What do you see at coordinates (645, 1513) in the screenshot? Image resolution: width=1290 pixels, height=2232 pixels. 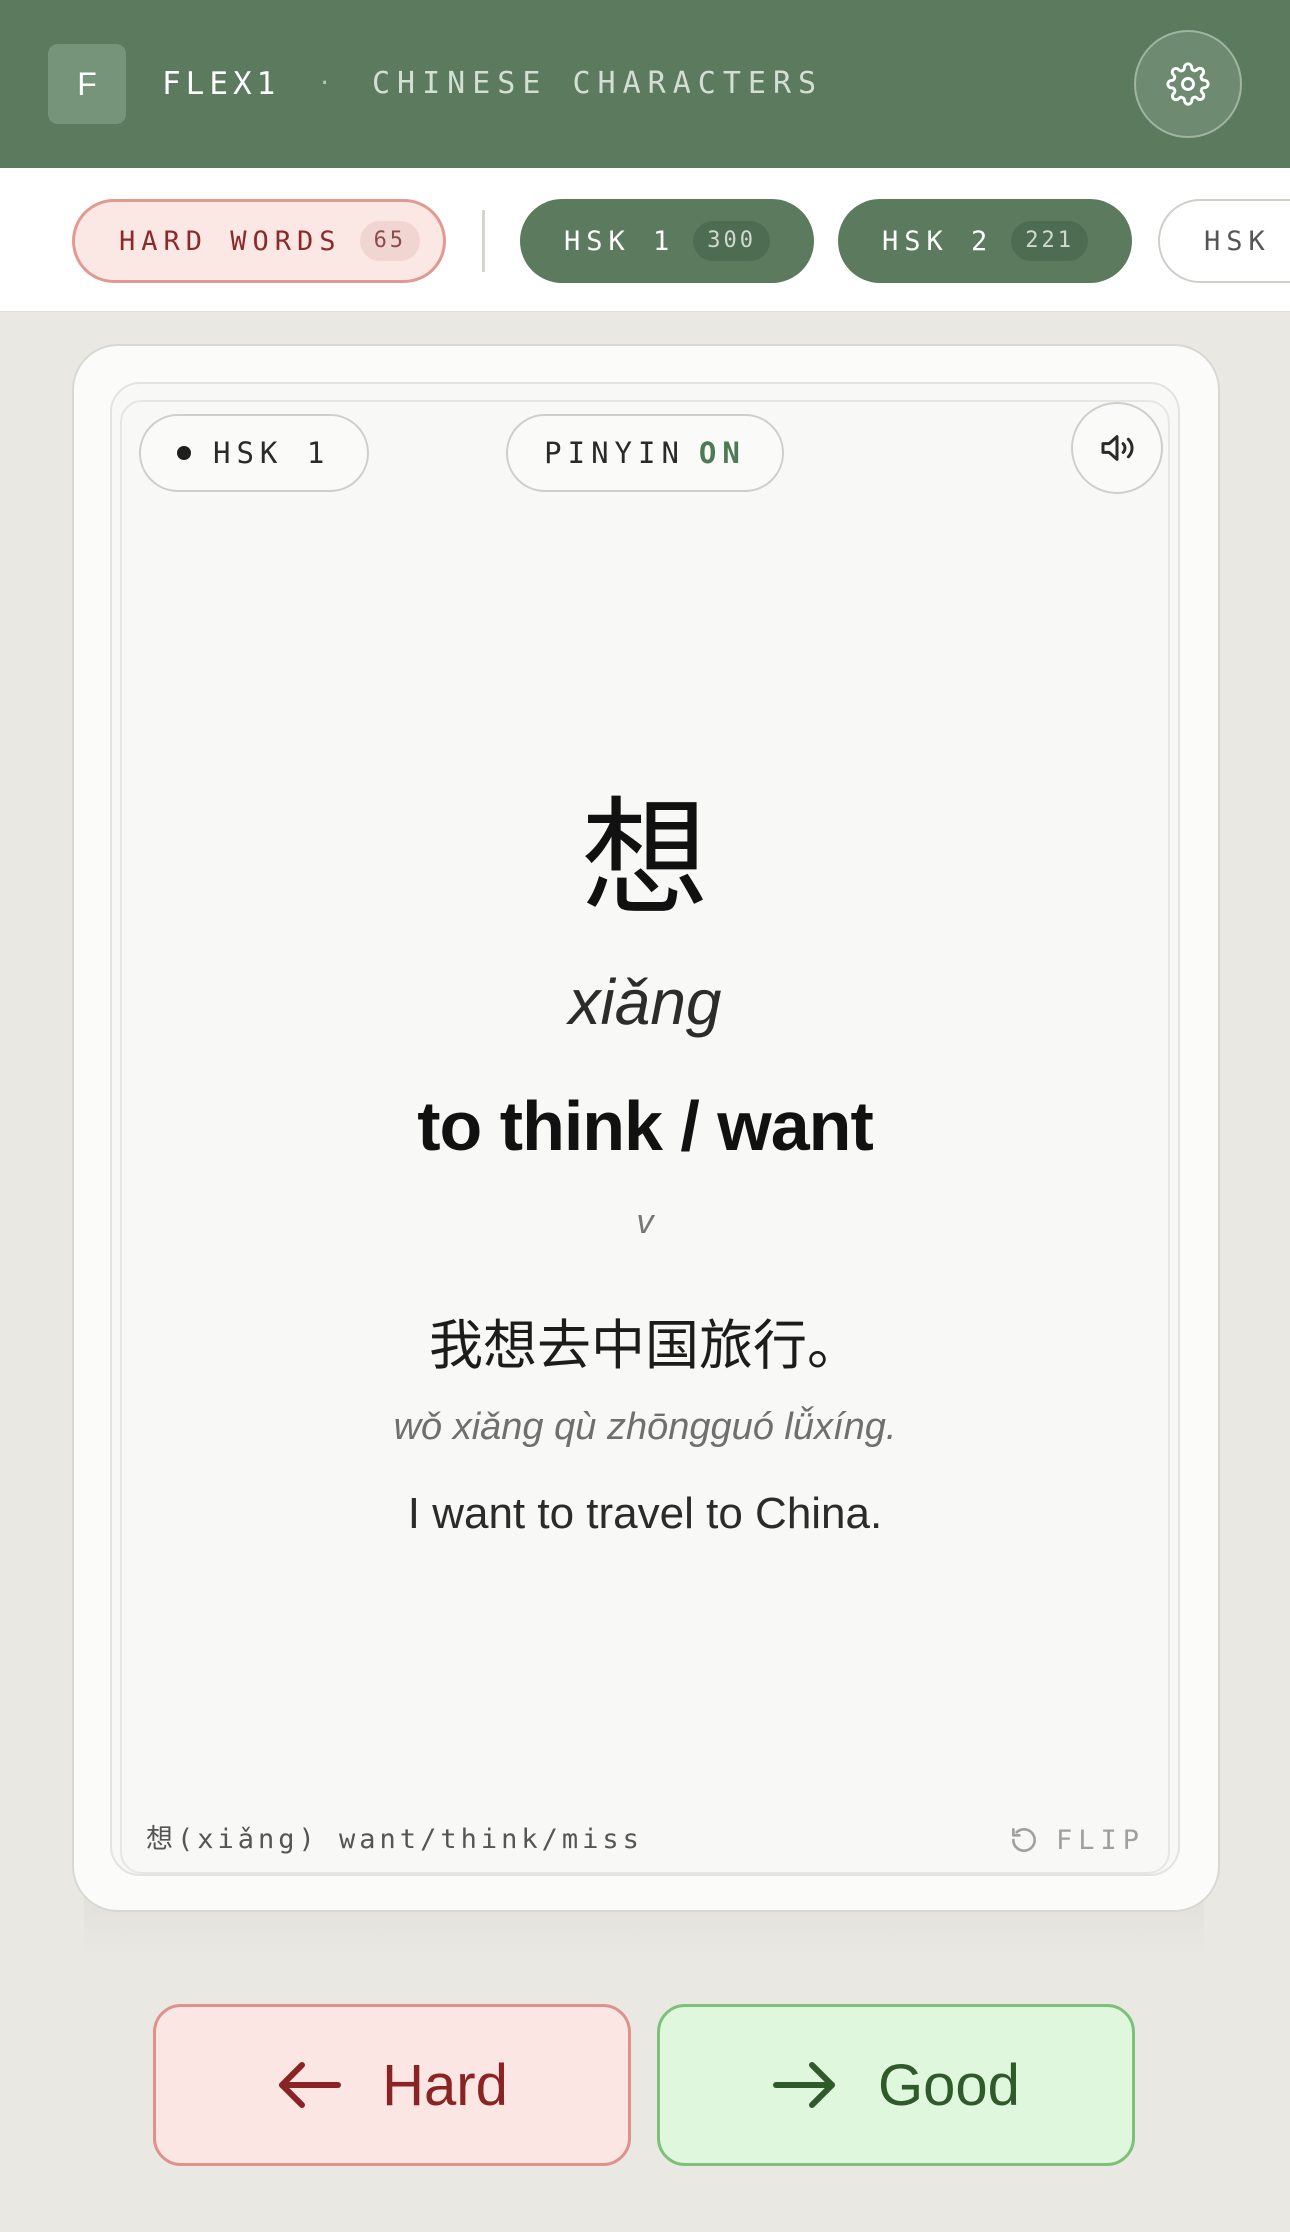 I see `example-sentence-english: I want to travel to China.` at bounding box center [645, 1513].